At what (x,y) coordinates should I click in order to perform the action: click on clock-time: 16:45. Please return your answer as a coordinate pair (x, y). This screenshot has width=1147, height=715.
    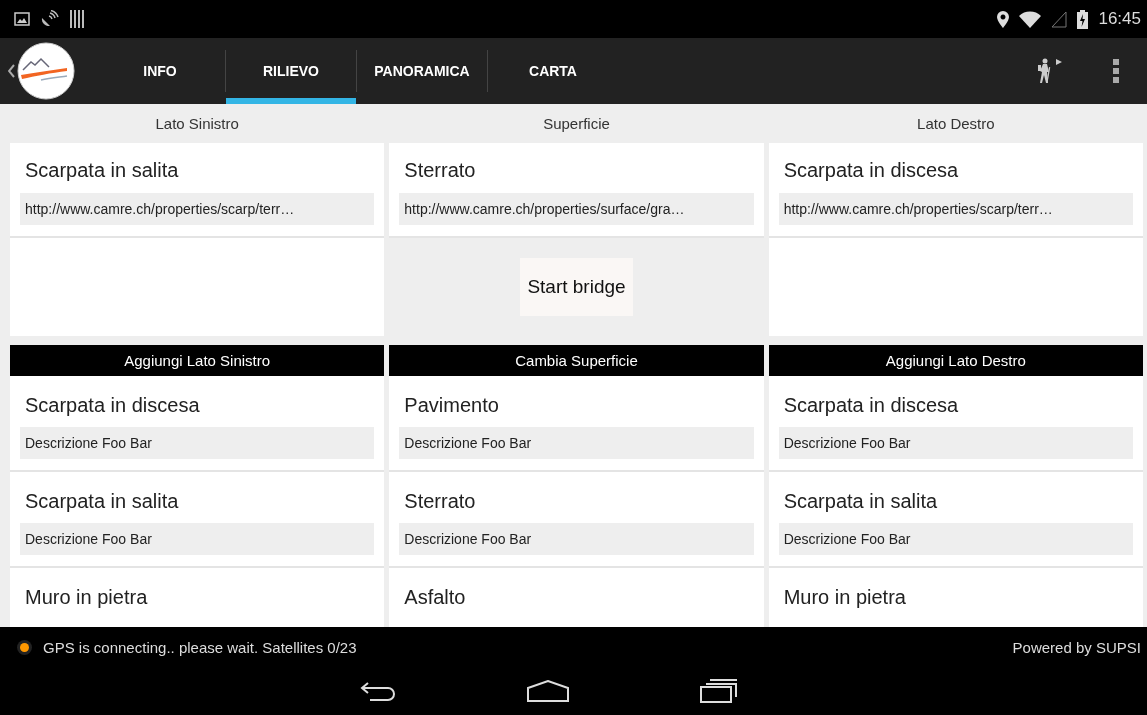
    Looking at the image, I should click on (1119, 19).